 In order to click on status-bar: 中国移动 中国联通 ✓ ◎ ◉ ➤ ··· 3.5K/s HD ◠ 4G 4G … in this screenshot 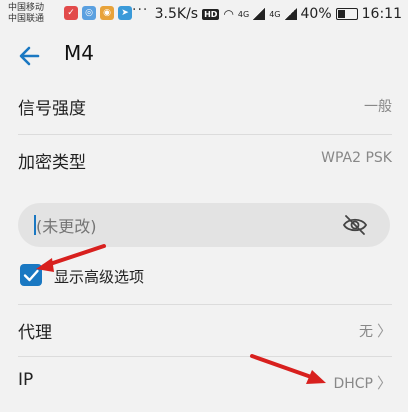, I will do `click(204, 15)`.